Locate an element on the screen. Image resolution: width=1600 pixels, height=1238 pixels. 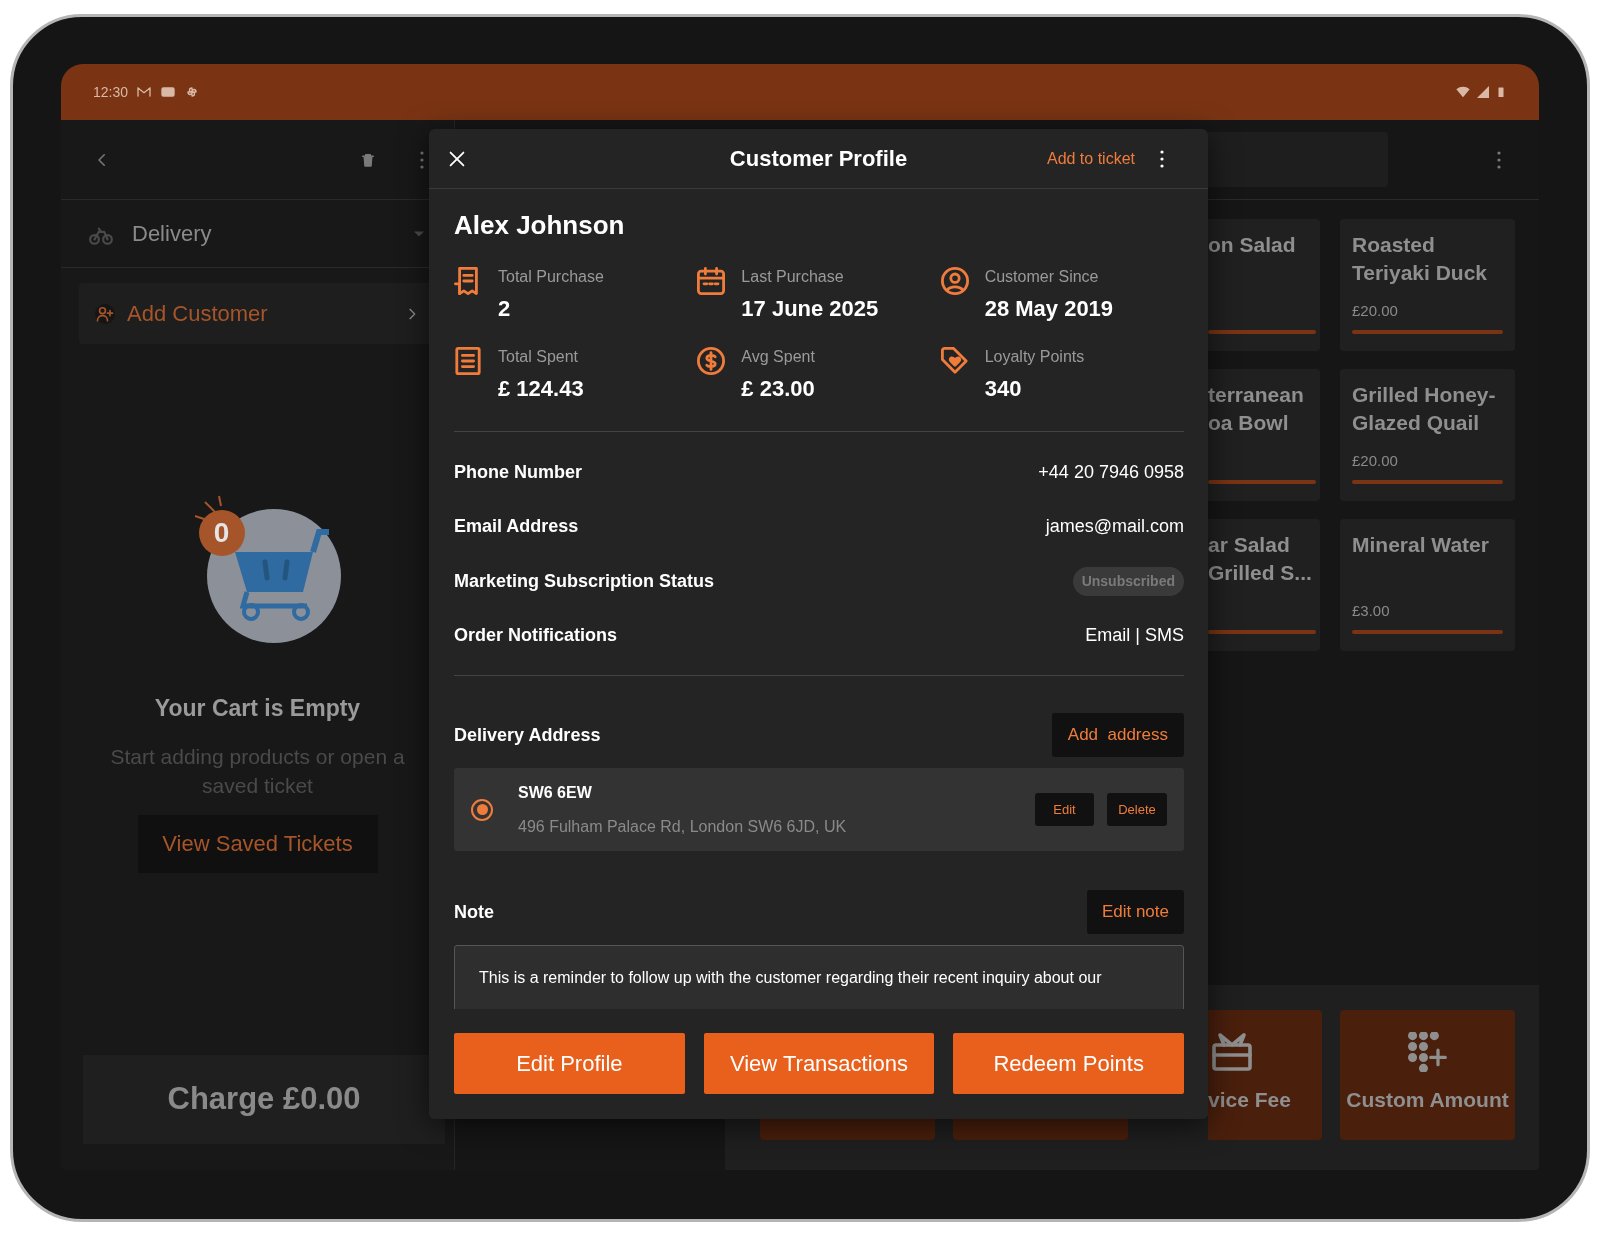
customer-name: Alex Johnson is located at coordinates (540, 225).